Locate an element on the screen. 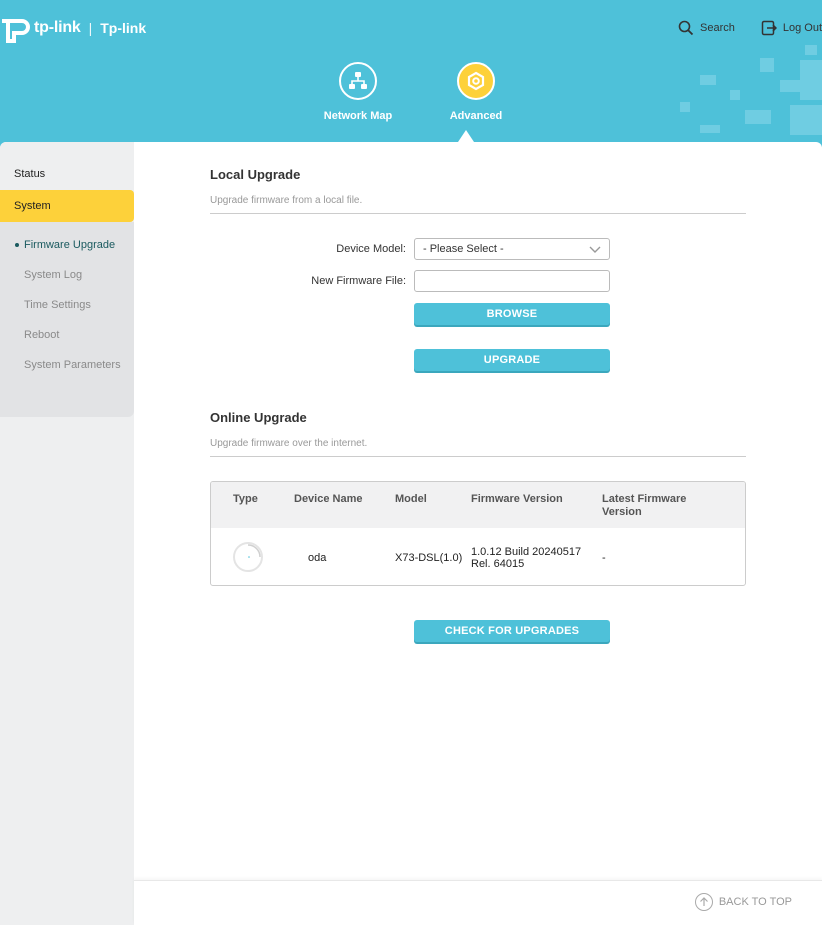 This screenshot has height=925, width=822. tab-network-map-label: Network Map is located at coordinates (358, 116).